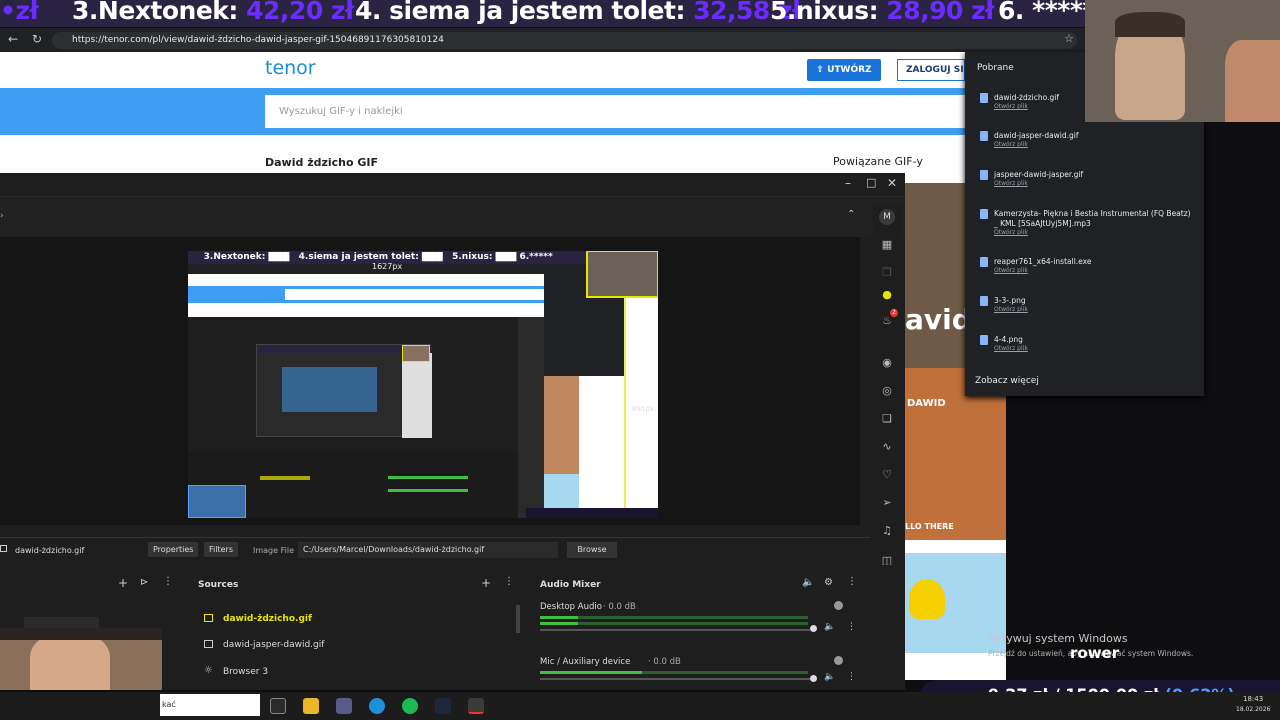 The height and width of the screenshot is (720, 1280). I want to click on heart-icon: ♡, so click(887, 475).